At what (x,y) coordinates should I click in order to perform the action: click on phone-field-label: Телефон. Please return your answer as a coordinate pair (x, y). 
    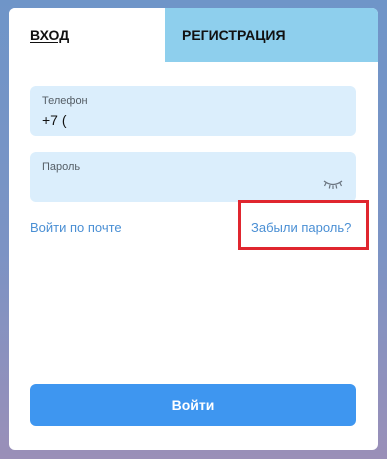
    Looking at the image, I should click on (65, 101).